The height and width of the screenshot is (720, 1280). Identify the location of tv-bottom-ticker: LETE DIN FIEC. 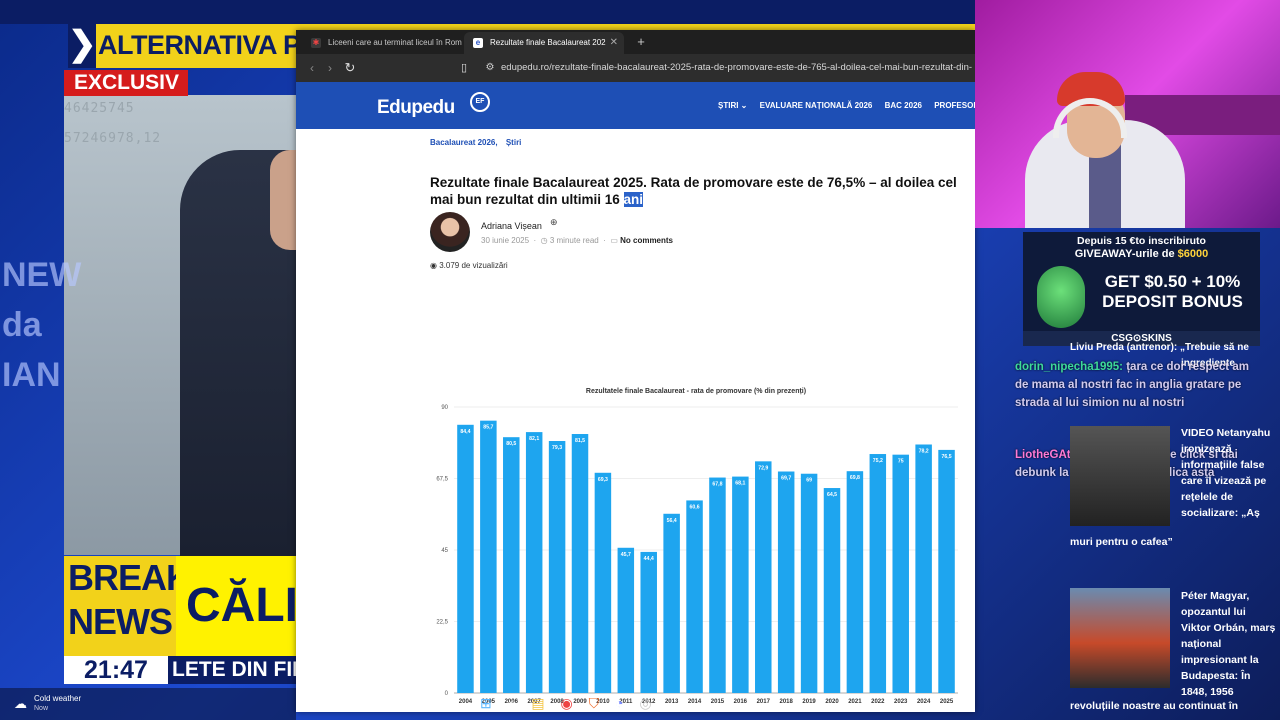
(232, 670).